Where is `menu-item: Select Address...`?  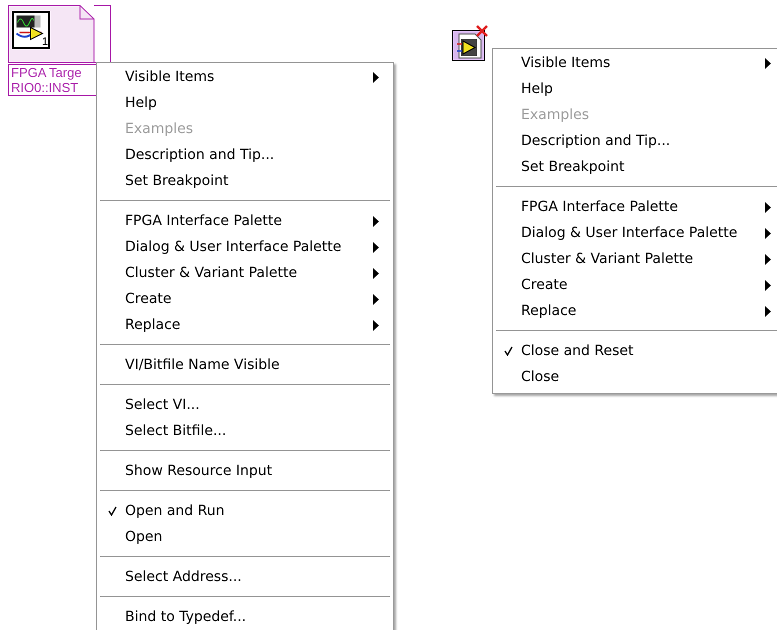 menu-item: Select Address... is located at coordinates (245, 577).